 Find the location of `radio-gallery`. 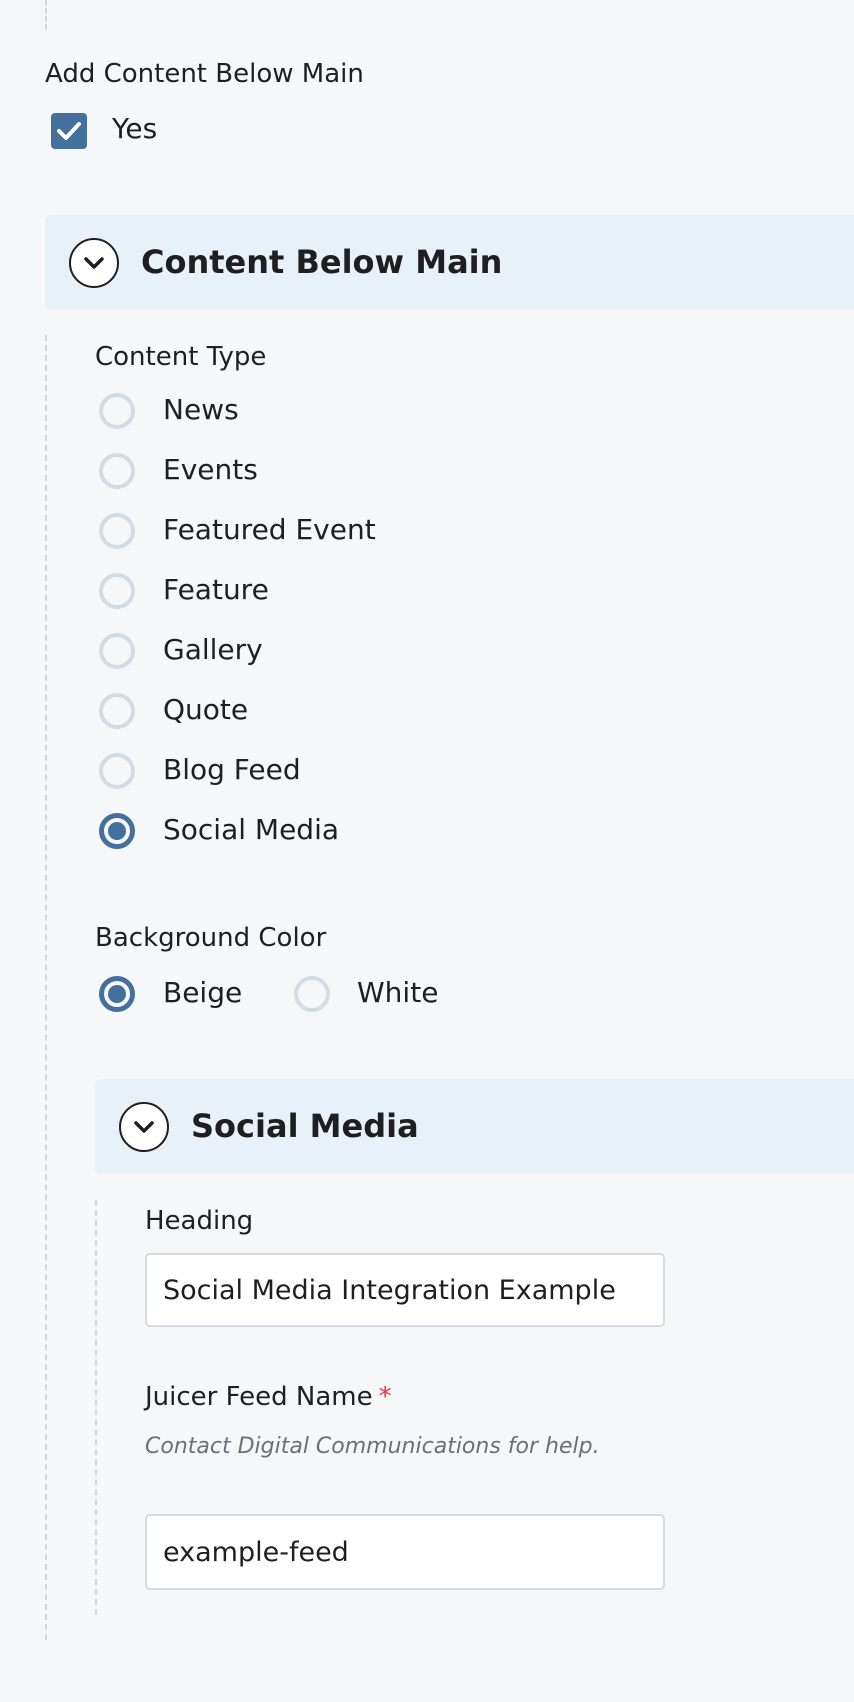

radio-gallery is located at coordinates (117, 651).